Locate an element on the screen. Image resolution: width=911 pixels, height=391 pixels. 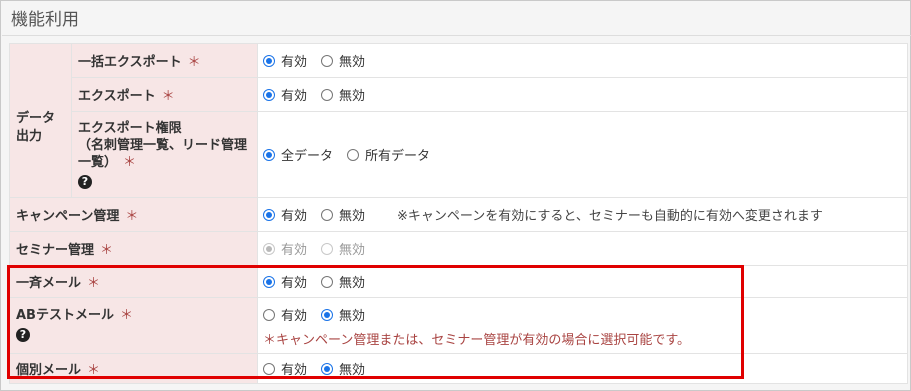
radio-individual-mail-disabled: 無効 is located at coordinates (343, 368).